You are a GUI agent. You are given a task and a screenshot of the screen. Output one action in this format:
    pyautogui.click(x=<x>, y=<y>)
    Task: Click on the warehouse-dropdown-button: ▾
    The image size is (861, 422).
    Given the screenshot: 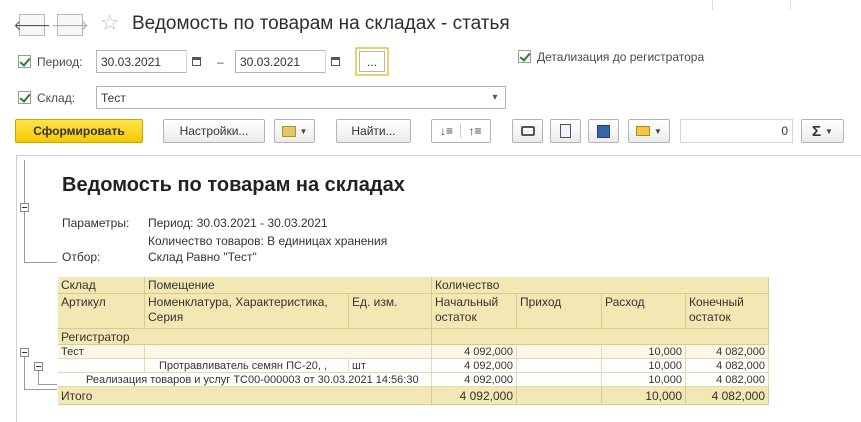 What is the action you would take?
    pyautogui.click(x=495, y=97)
    